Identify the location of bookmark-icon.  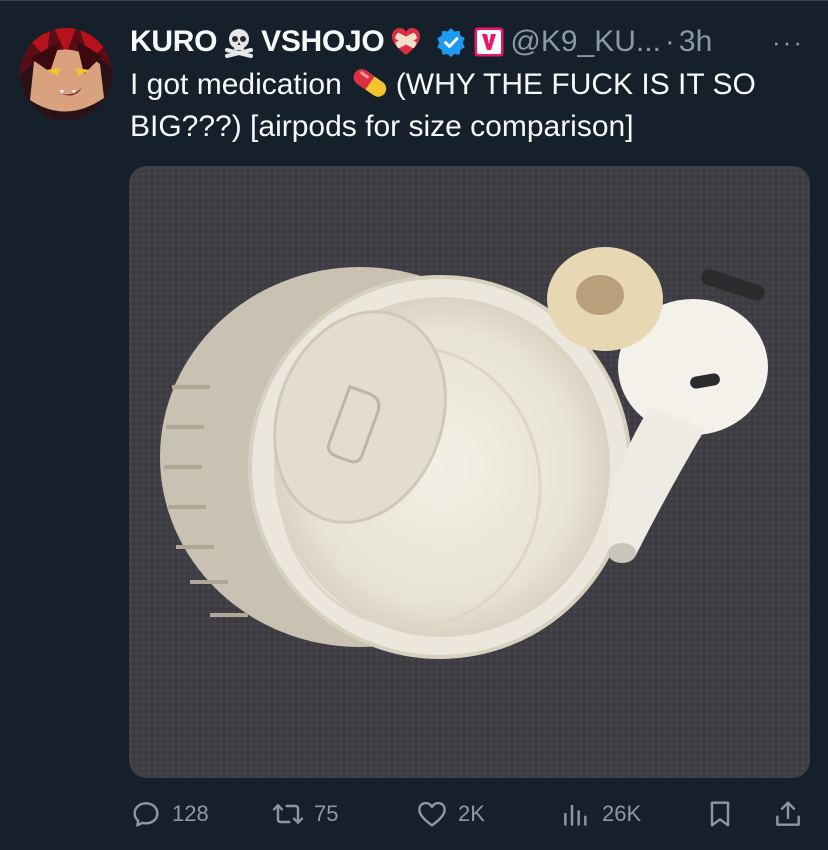
(720, 814).